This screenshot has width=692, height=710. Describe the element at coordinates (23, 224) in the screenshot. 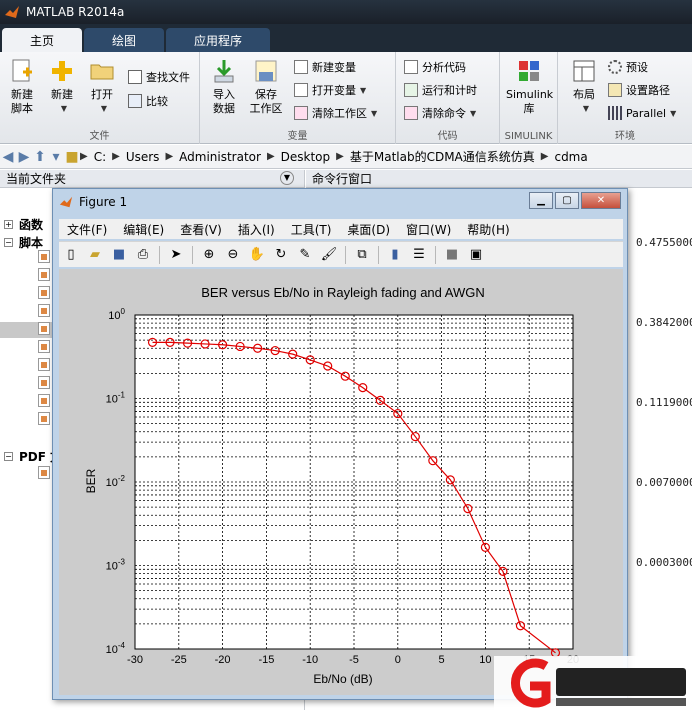

I see `tree-group-functions: + 函数` at that location.